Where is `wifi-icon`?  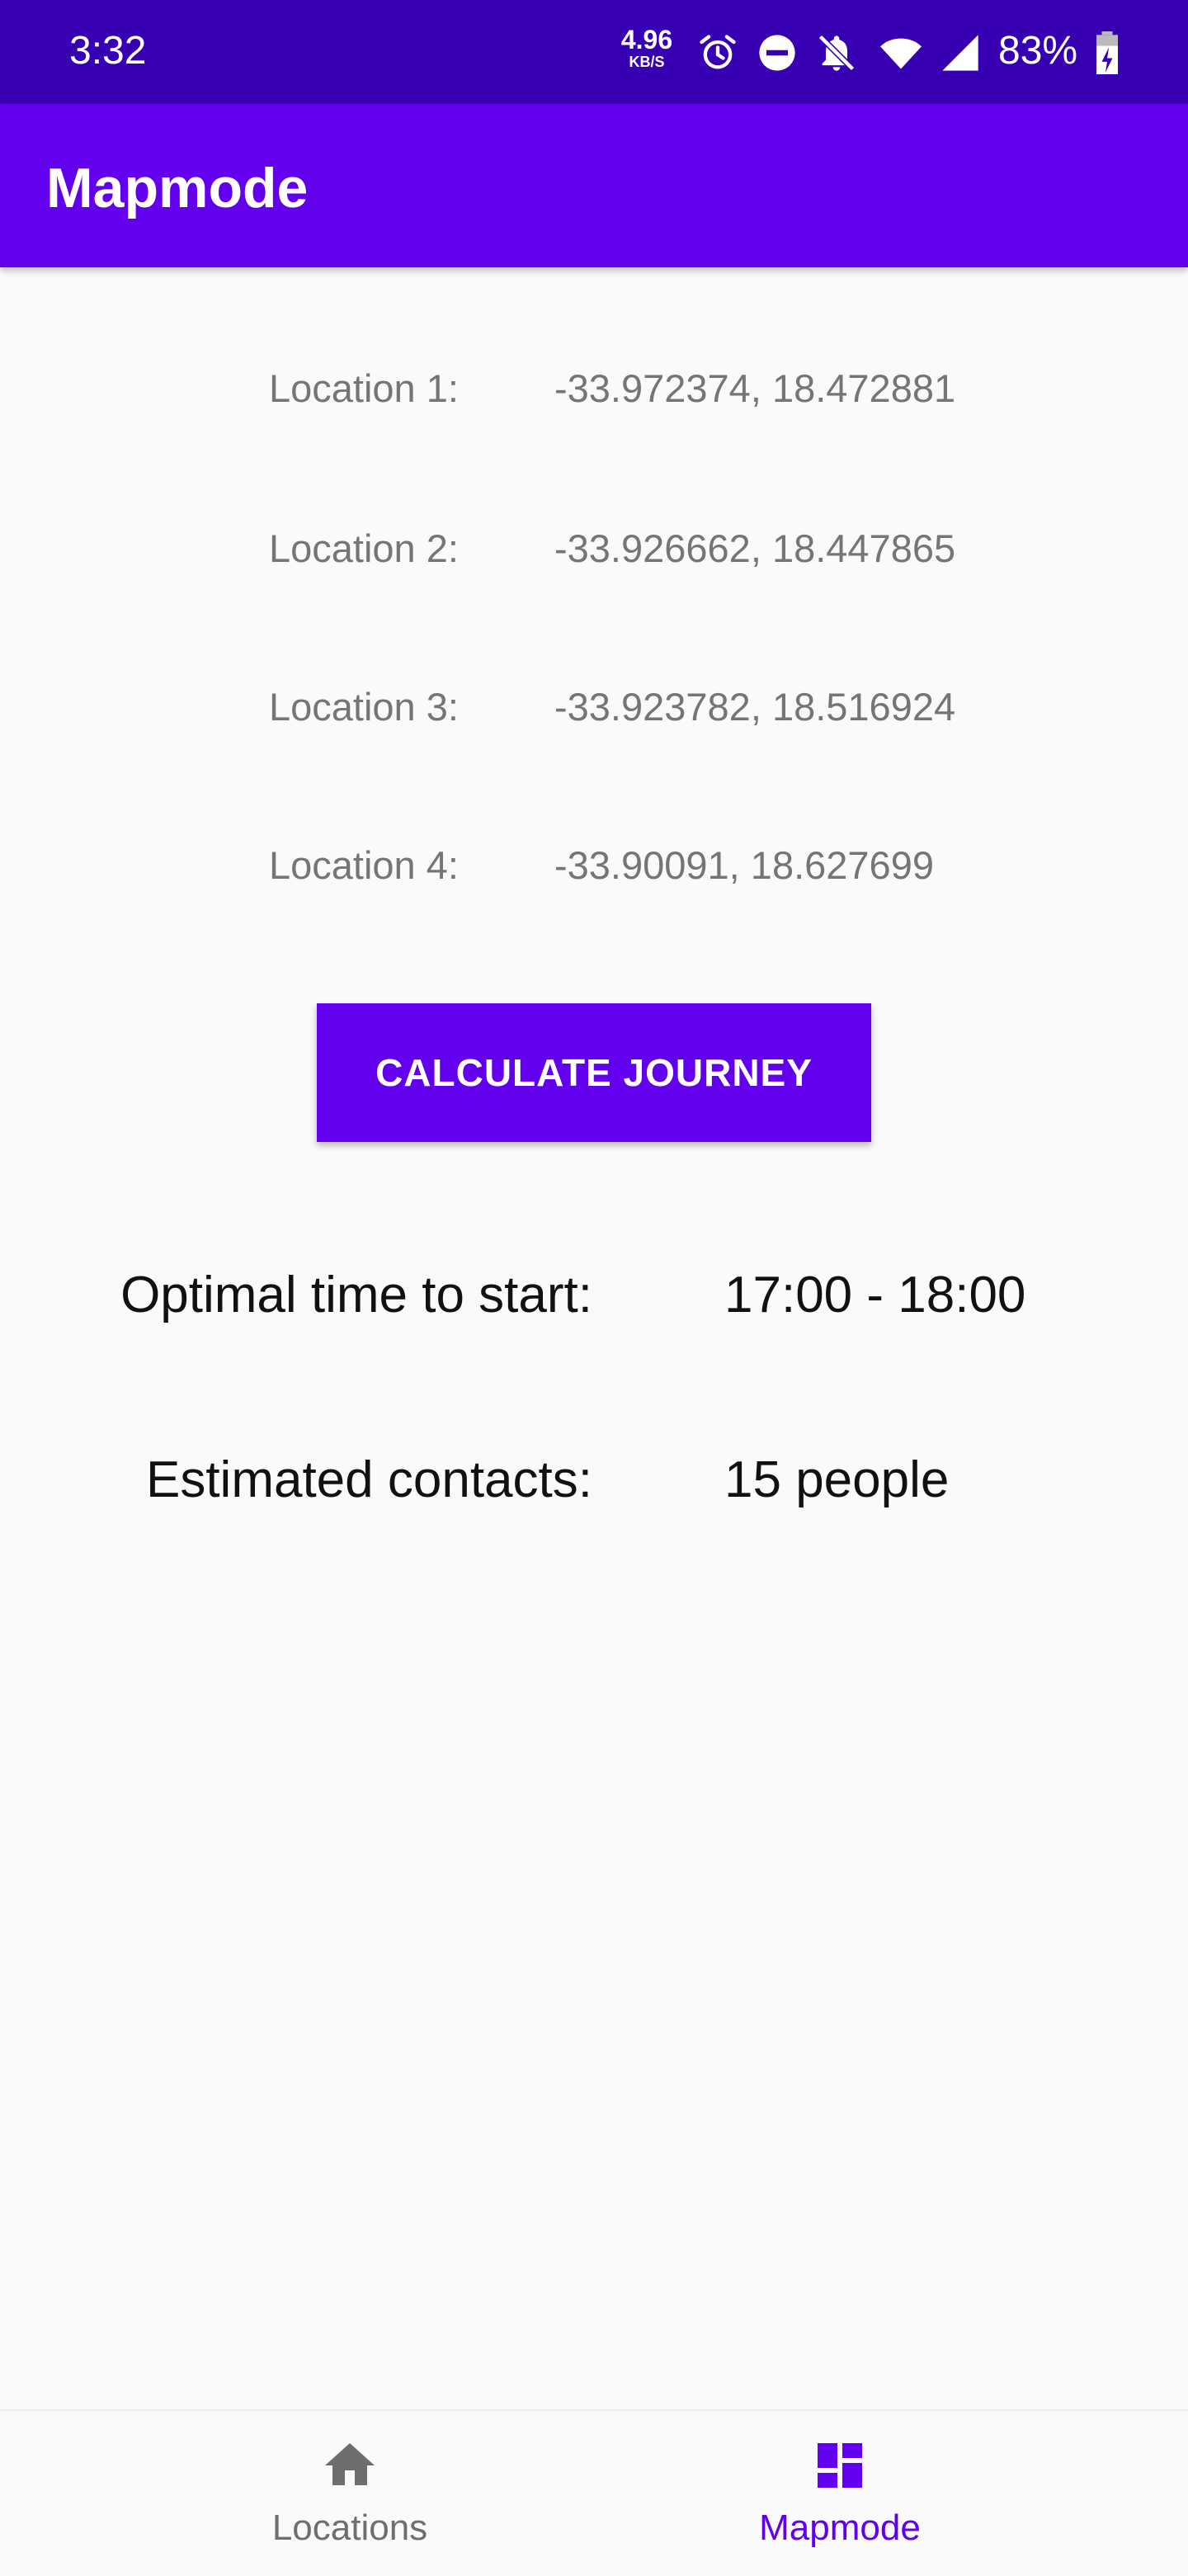
wifi-icon is located at coordinates (900, 52).